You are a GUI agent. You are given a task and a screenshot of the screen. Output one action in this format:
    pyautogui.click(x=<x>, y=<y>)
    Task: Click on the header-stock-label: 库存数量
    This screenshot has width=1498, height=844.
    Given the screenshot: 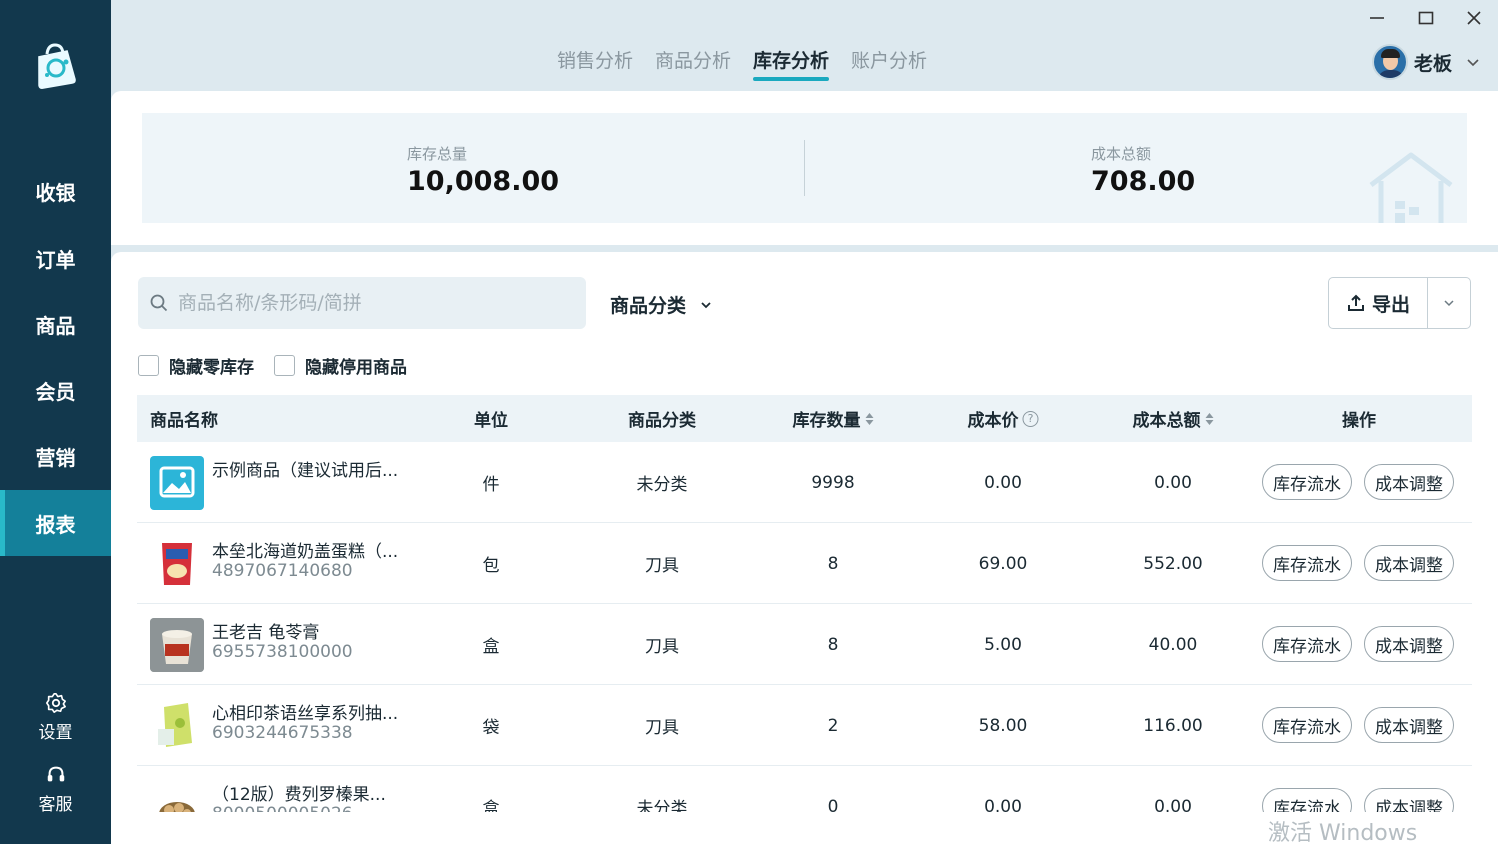 What is the action you would take?
    pyautogui.click(x=826, y=421)
    